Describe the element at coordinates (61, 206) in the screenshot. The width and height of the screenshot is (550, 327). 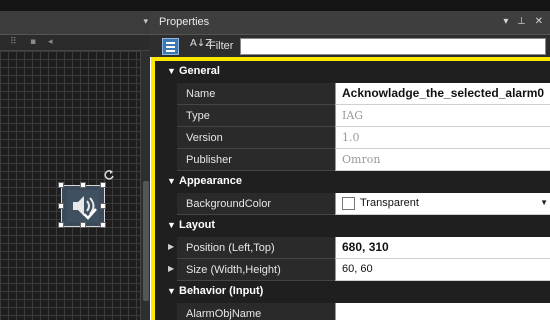
I see `resize-handle-left` at that location.